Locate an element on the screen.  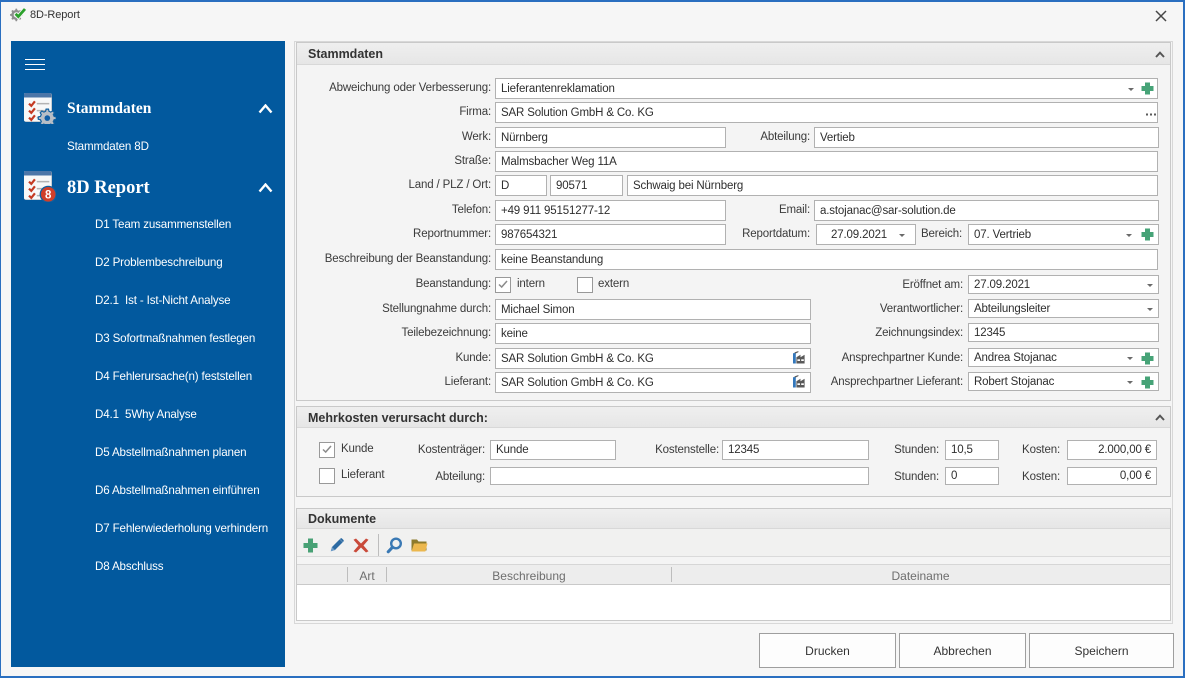
svg-text: 8 is located at coordinates (48, 195).